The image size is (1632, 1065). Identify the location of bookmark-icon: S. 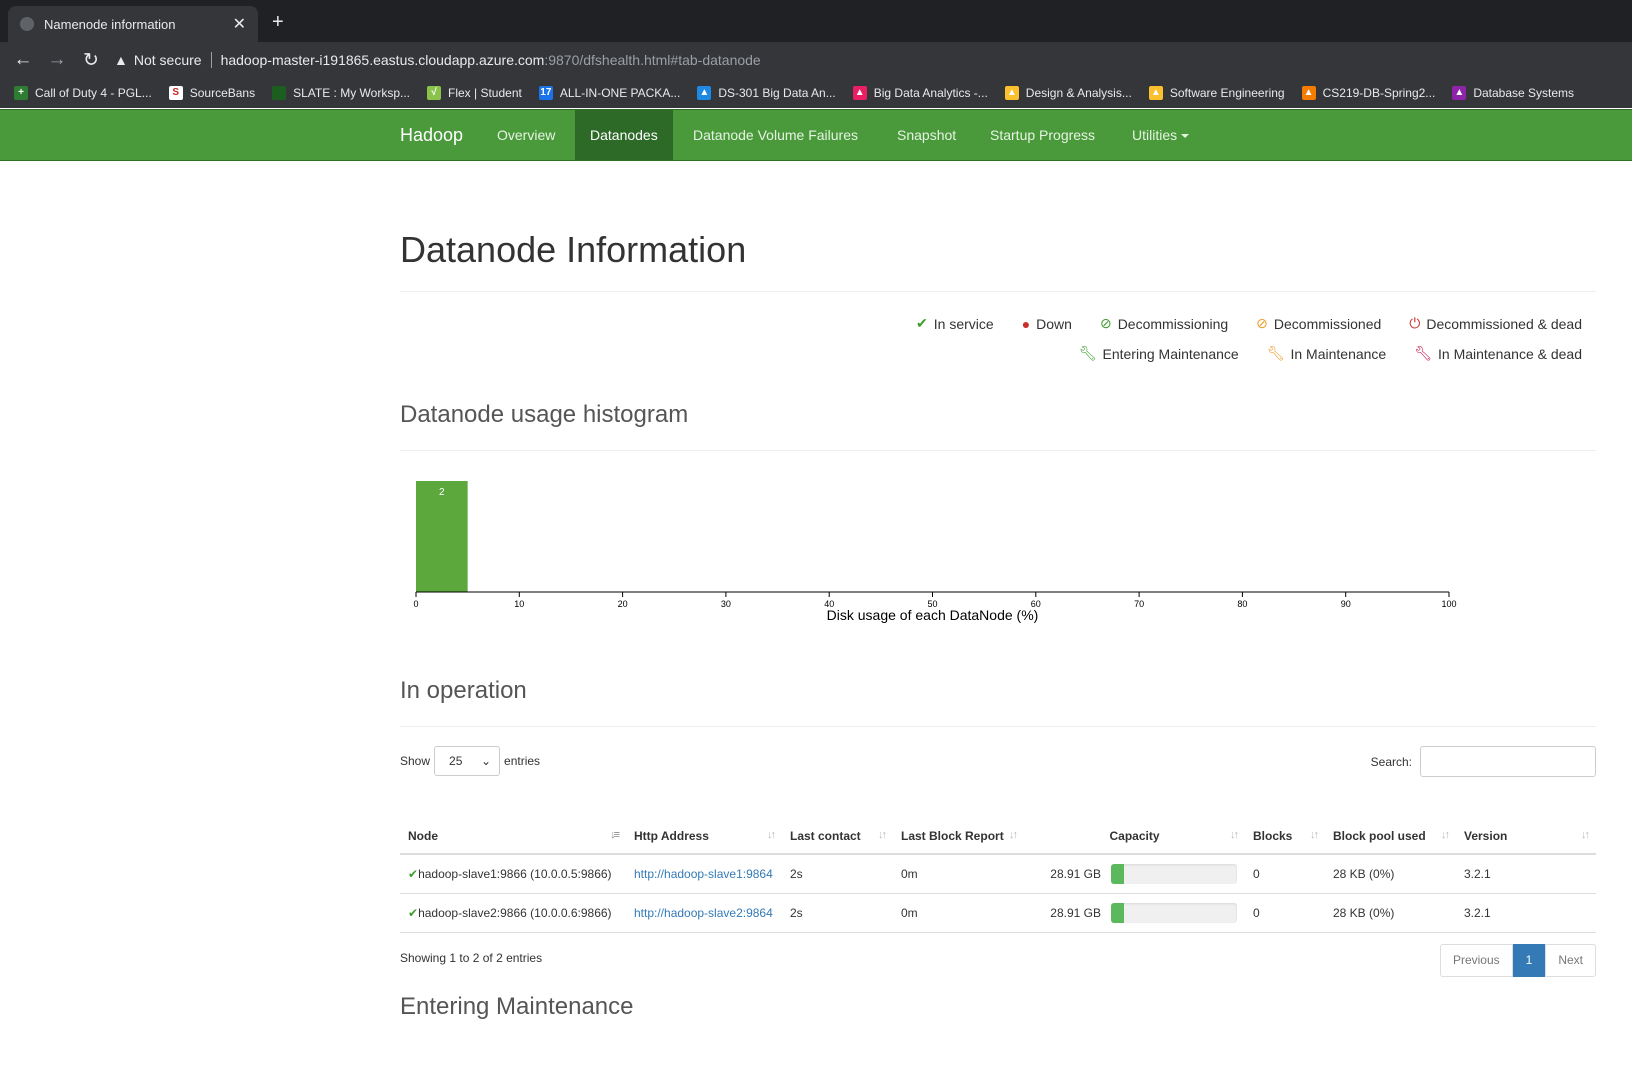
(175, 93).